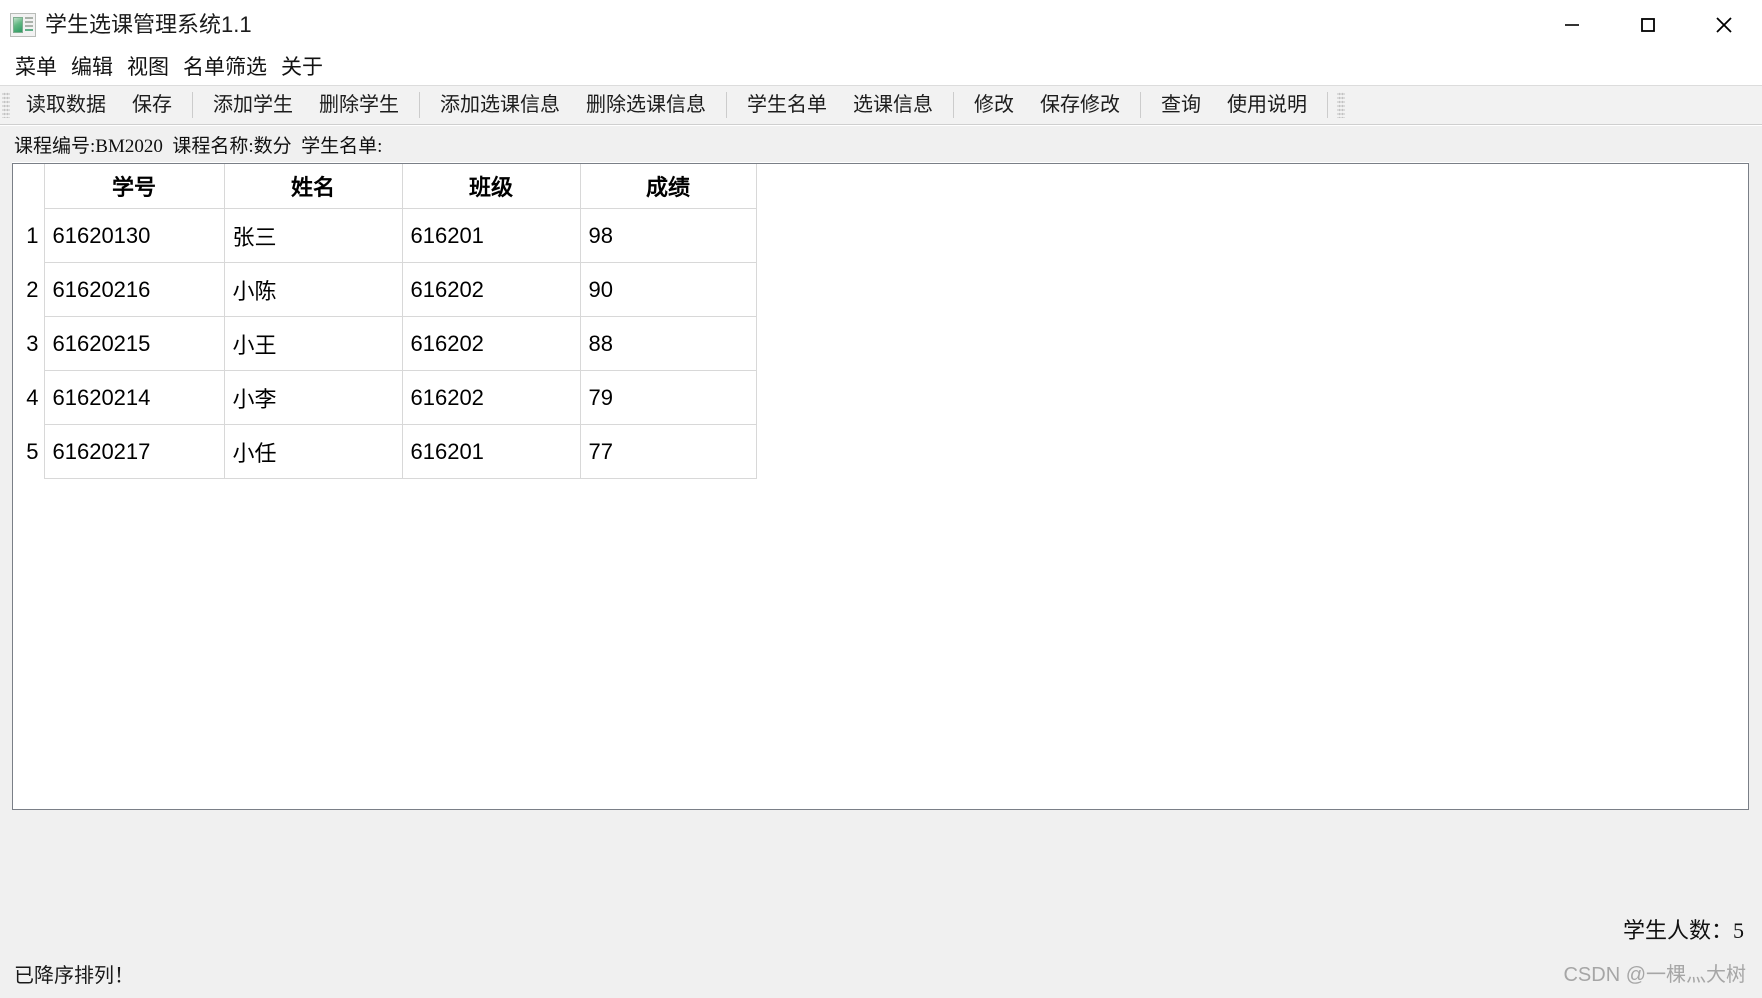 This screenshot has width=1762, height=998. What do you see at coordinates (28, 451) in the screenshot?
I see `row-number: 5` at bounding box center [28, 451].